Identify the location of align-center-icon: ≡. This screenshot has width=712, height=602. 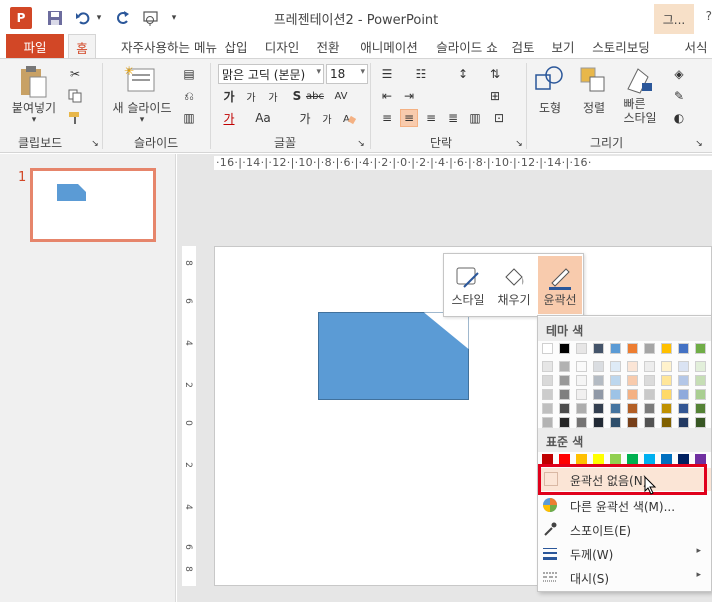
(409, 118).